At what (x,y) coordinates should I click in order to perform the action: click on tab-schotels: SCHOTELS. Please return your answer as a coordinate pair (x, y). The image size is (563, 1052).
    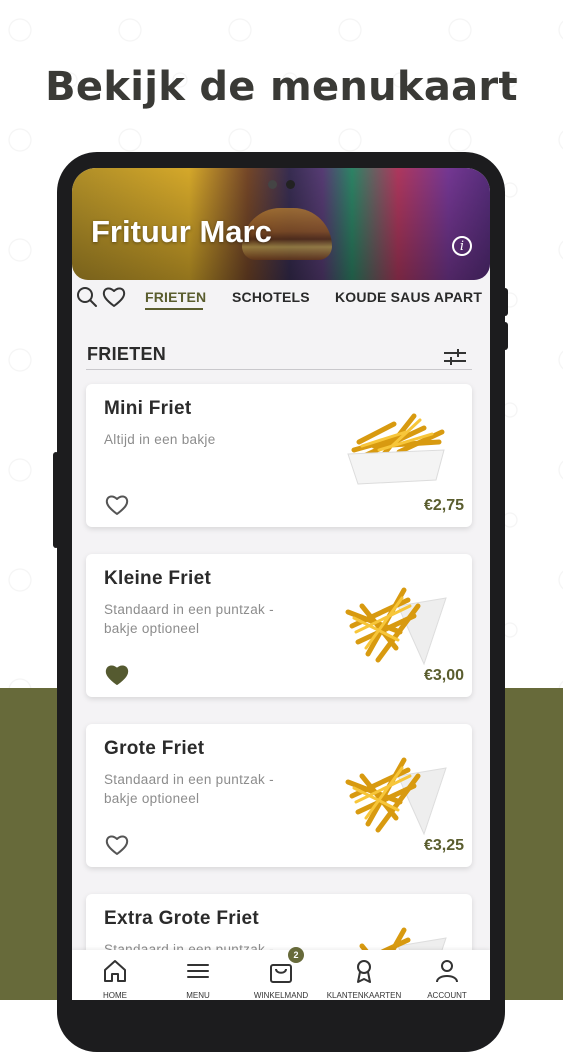
    Looking at the image, I should click on (271, 297).